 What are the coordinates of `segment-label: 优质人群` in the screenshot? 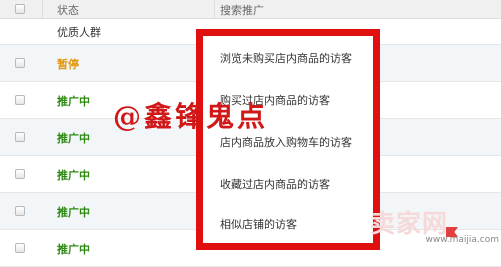 It's located at (79, 32).